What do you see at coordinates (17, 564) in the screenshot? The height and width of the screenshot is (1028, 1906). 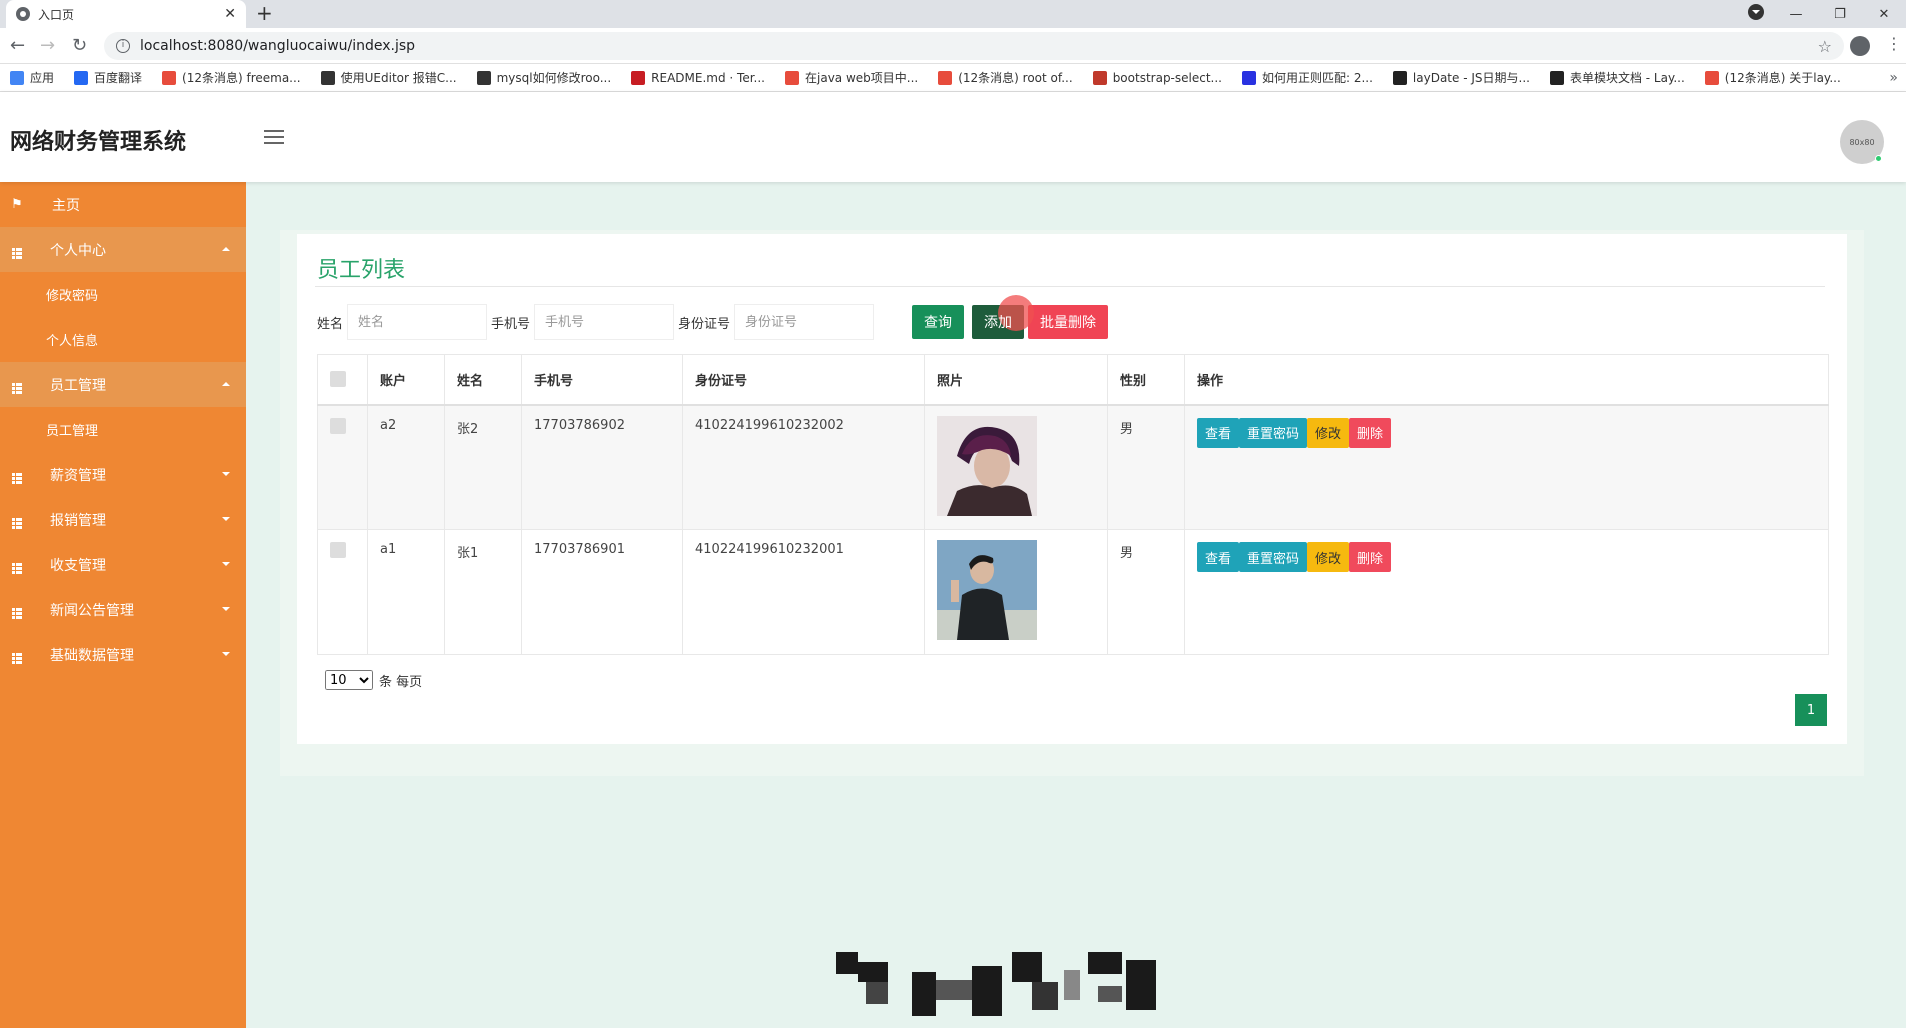 I see `grid-icon` at bounding box center [17, 564].